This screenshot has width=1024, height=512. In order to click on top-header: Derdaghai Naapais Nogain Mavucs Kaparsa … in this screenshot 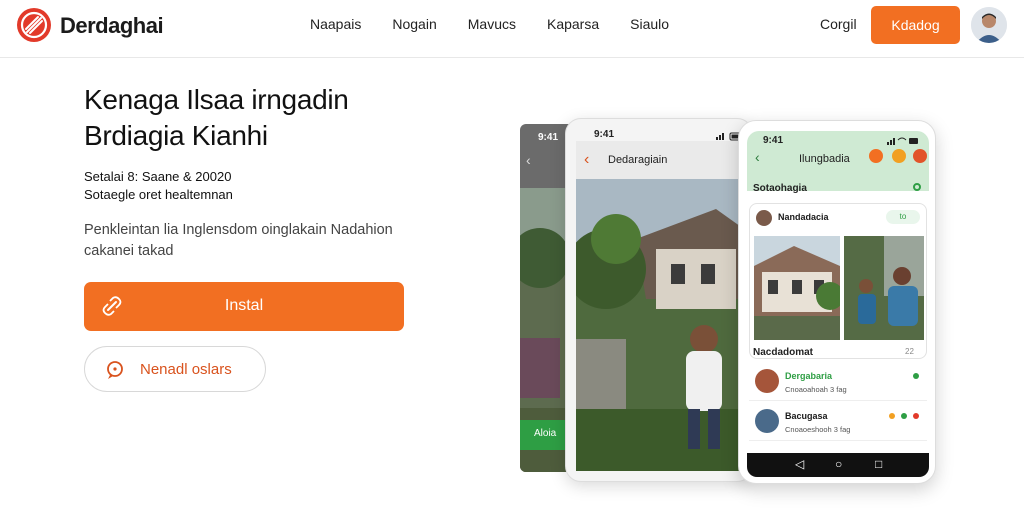, I will do `click(512, 29)`.